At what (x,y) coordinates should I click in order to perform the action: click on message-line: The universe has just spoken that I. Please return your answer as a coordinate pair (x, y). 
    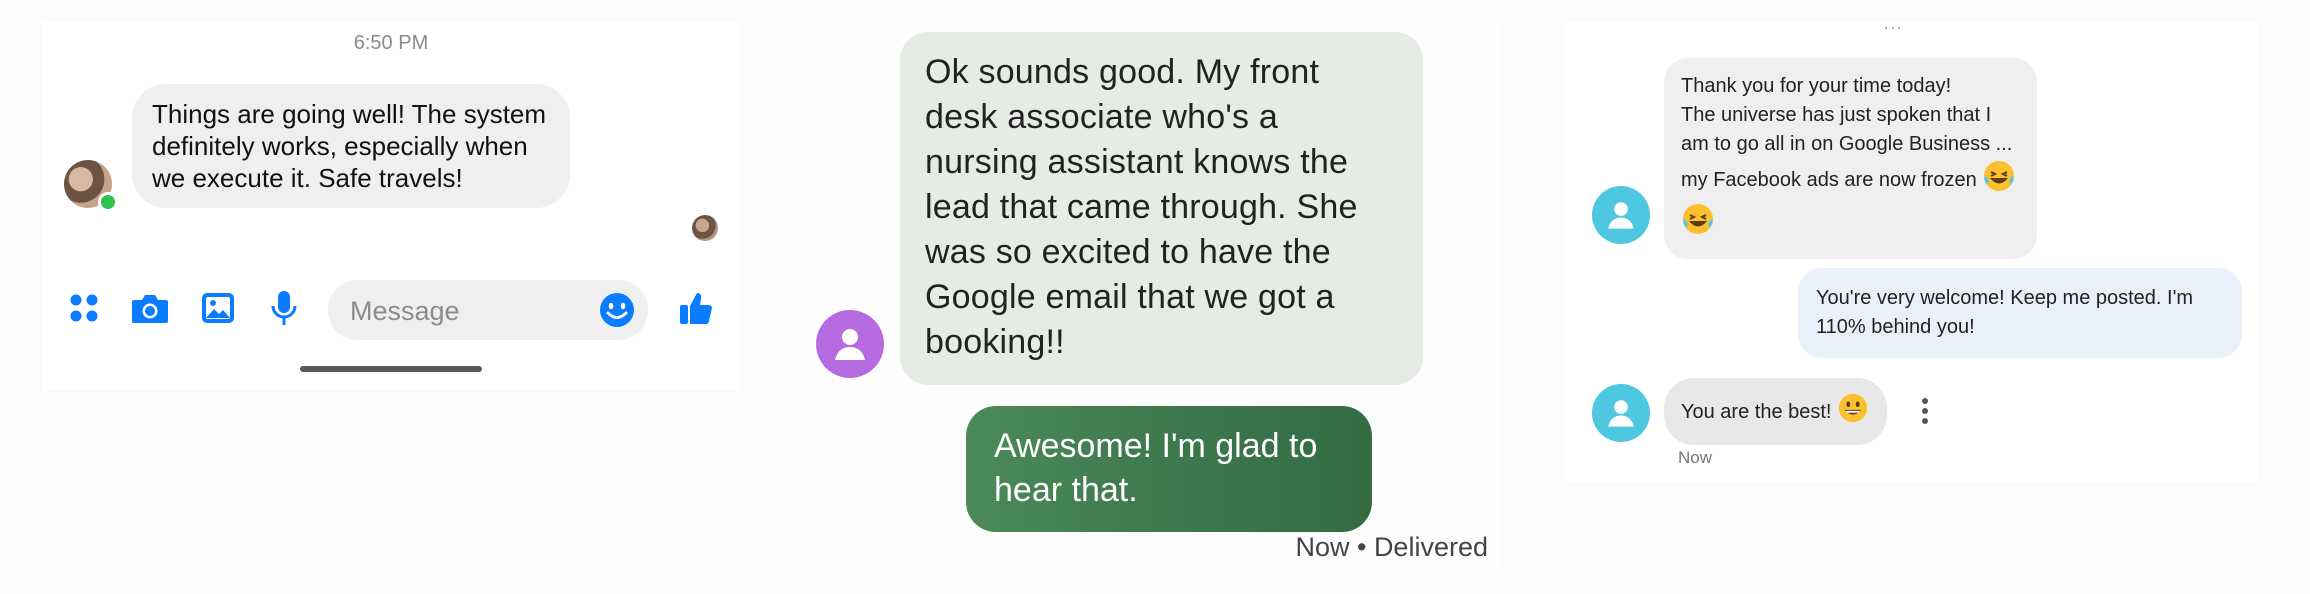
    Looking at the image, I should click on (1836, 115).